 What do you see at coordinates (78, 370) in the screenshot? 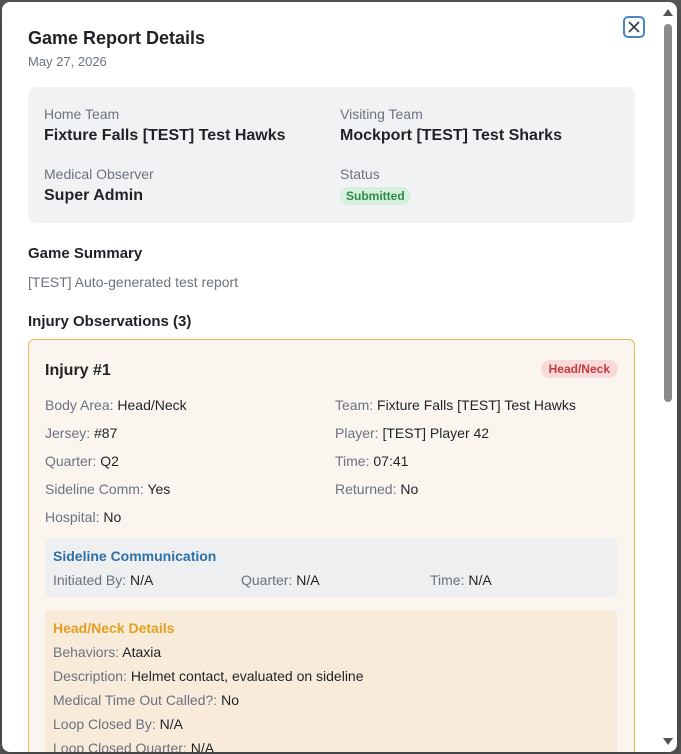
I see `injury-title: Injury #1` at bounding box center [78, 370].